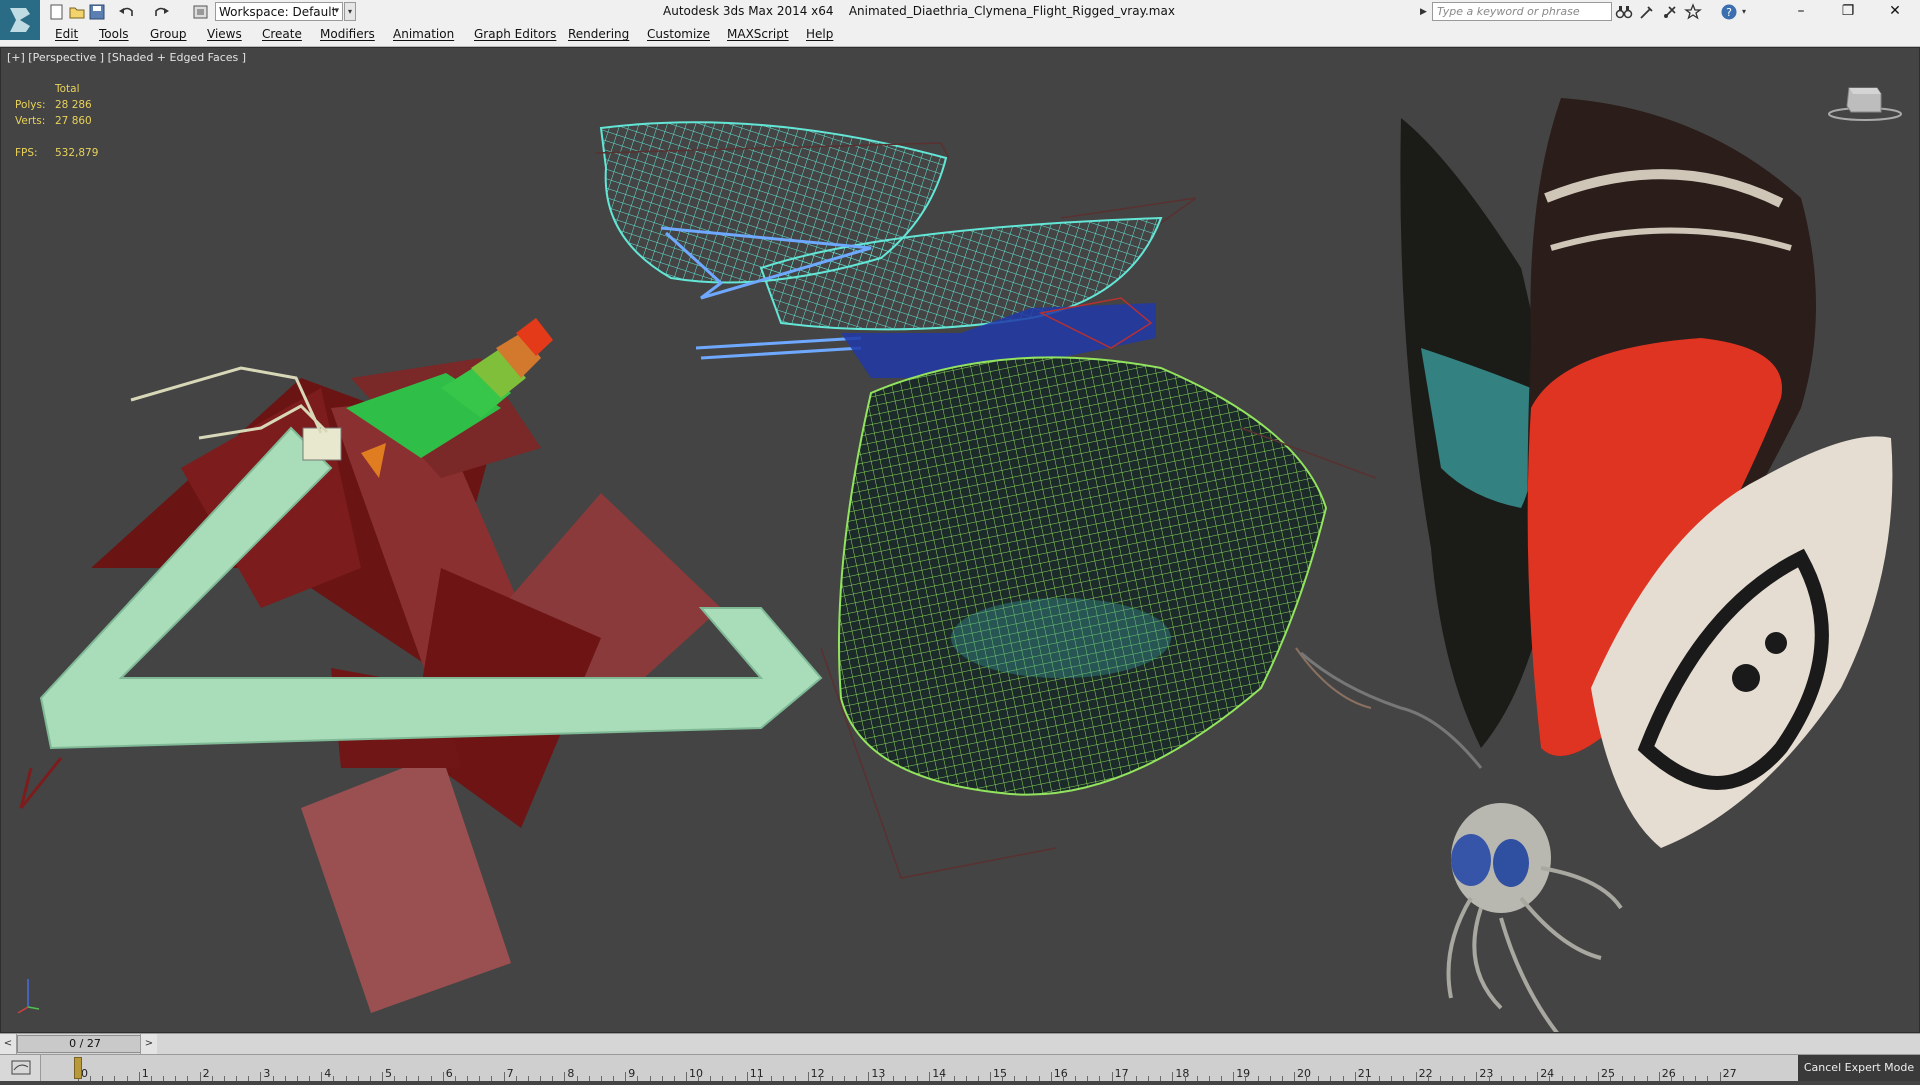  I want to click on menu-modifiers: Modifiers, so click(347, 34).